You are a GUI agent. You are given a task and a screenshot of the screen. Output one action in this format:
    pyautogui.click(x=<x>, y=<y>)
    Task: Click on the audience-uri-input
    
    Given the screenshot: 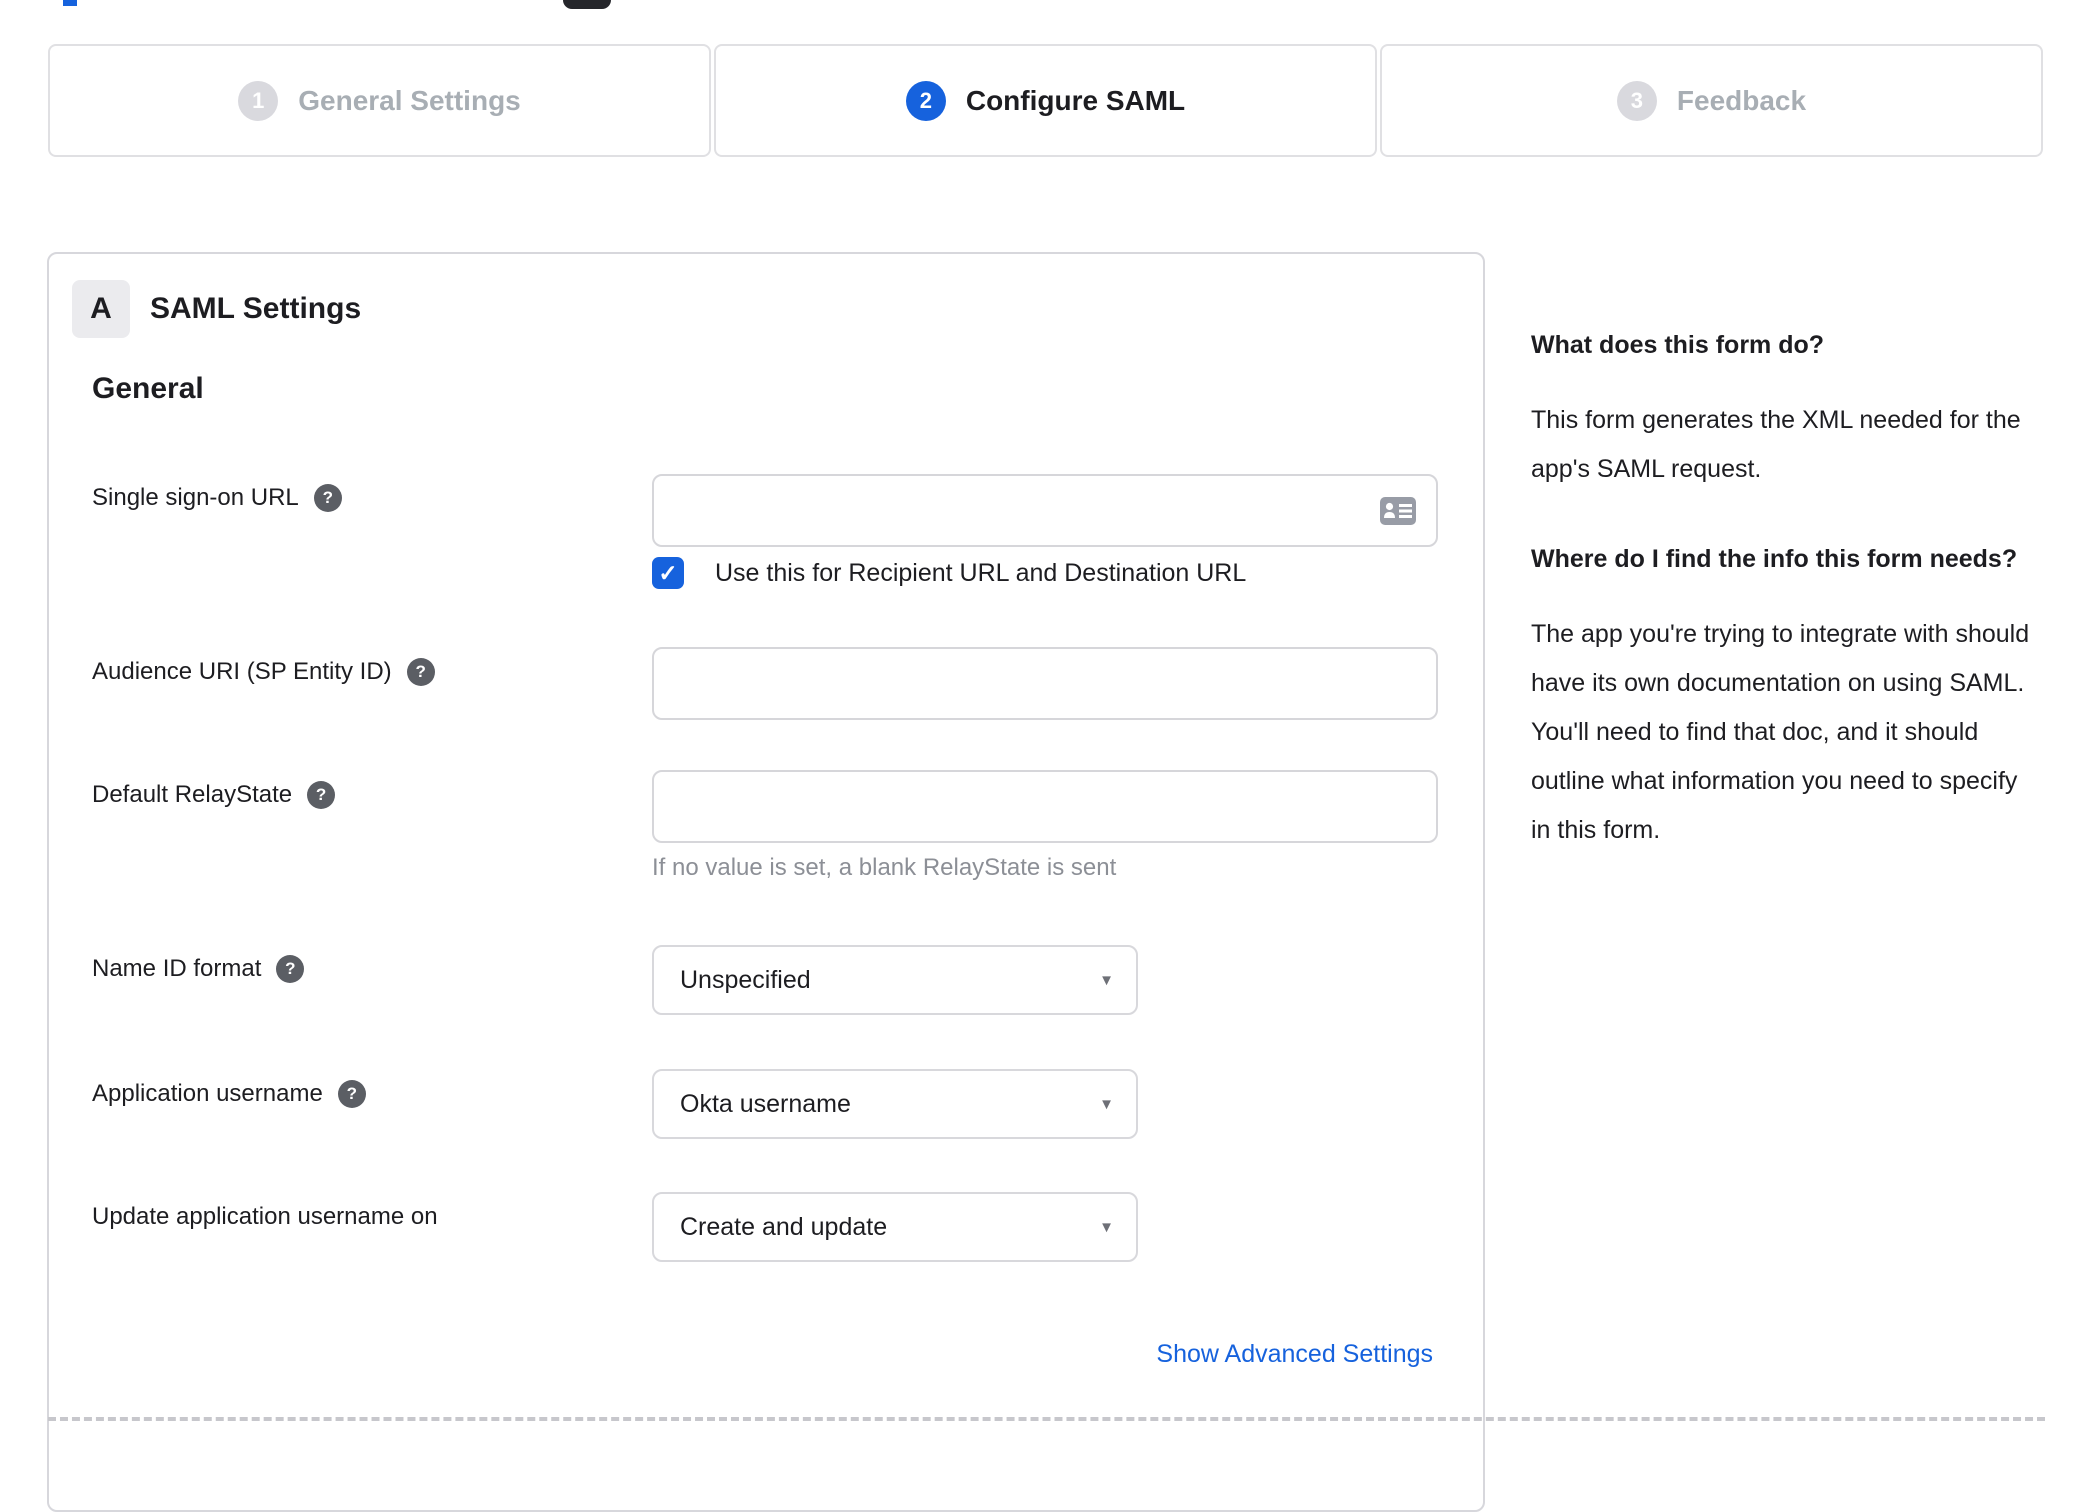 What is the action you would take?
    pyautogui.click(x=1045, y=683)
    